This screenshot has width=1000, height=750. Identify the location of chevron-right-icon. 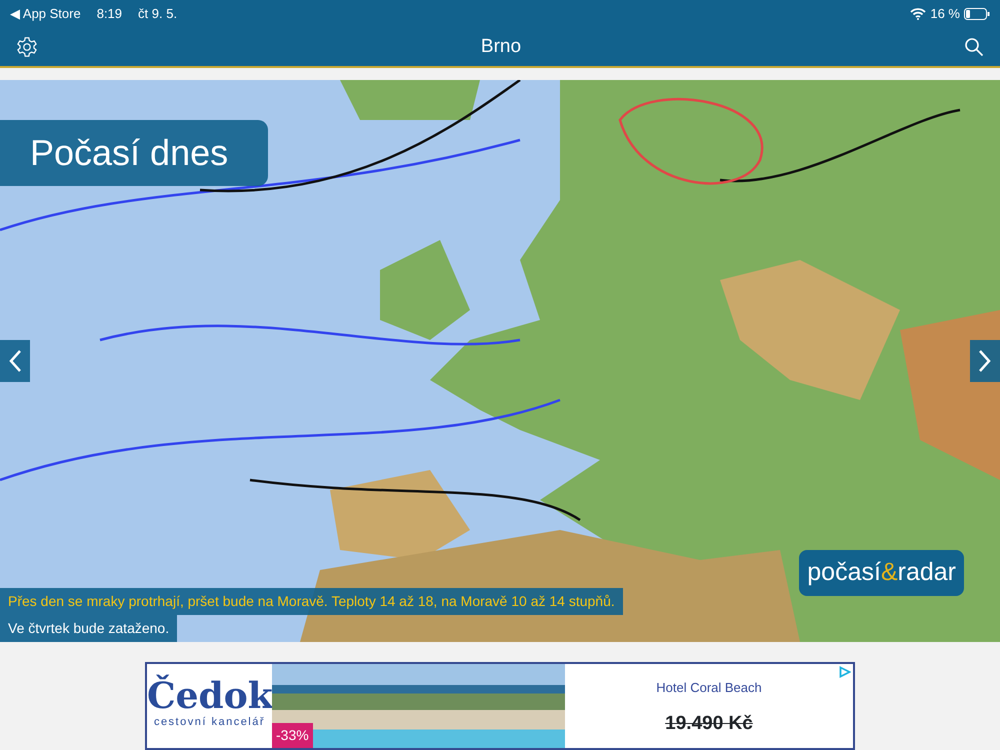
(985, 360).